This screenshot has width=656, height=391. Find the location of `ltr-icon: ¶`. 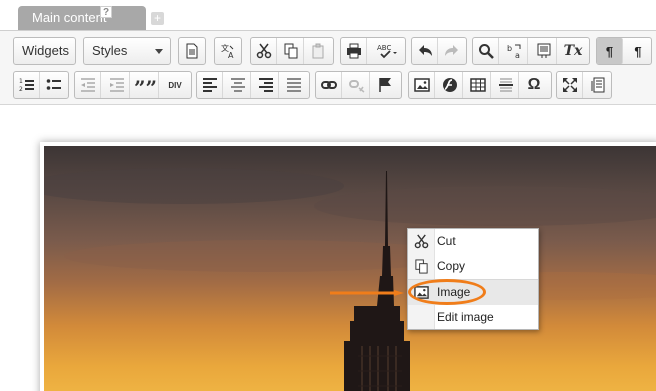

ltr-icon: ¶ is located at coordinates (609, 51).